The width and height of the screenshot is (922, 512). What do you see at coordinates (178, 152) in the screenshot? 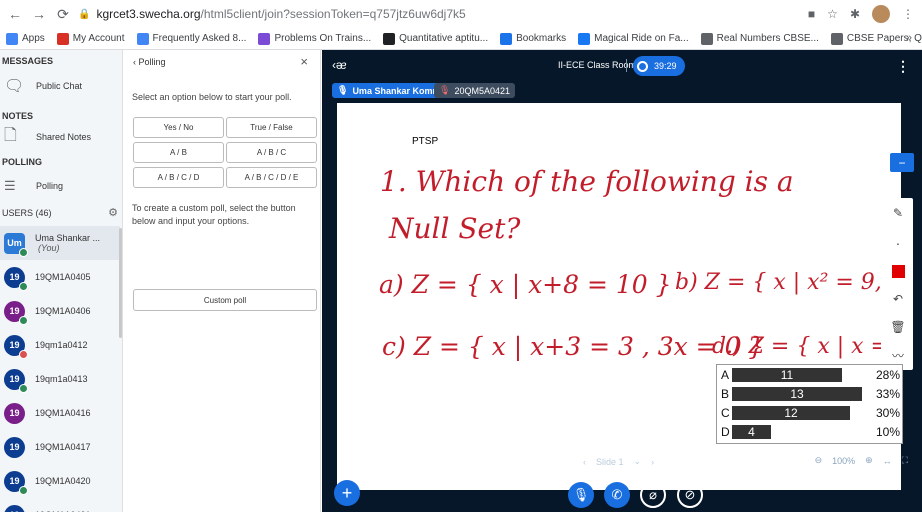
I see `poll-option-ab: A / B` at bounding box center [178, 152].